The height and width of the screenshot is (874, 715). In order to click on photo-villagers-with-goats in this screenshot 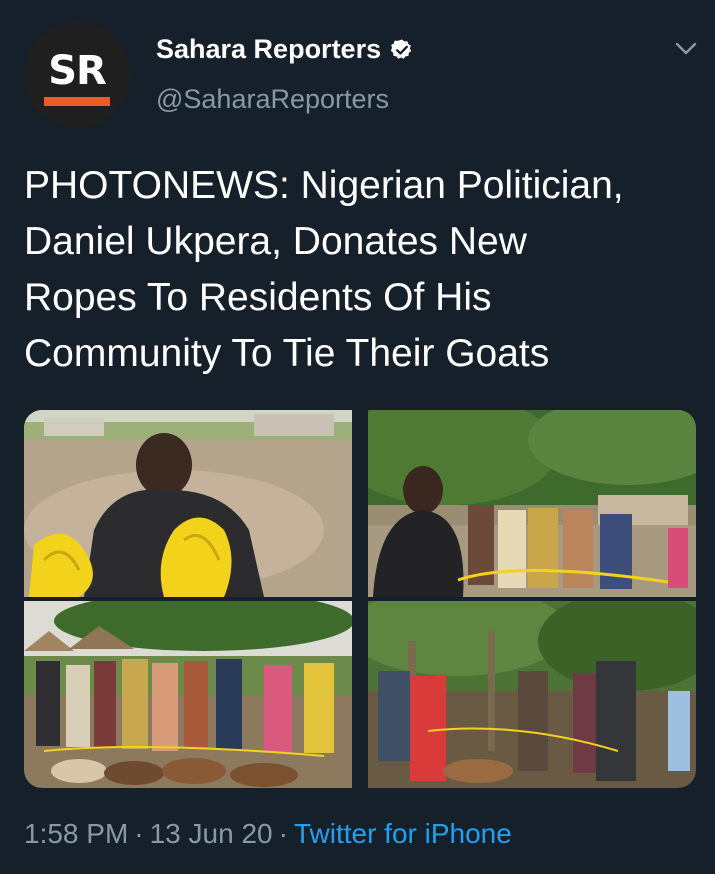, I will do `click(188, 694)`.